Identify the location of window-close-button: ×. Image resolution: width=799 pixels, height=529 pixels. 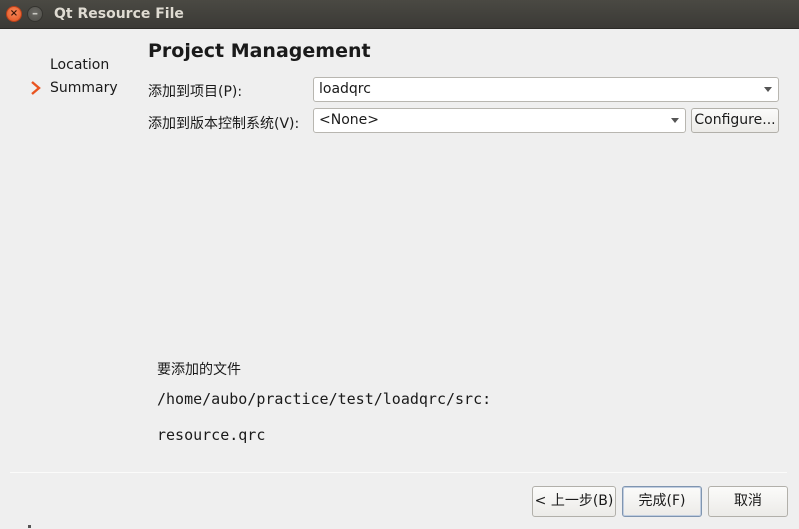
(14, 14).